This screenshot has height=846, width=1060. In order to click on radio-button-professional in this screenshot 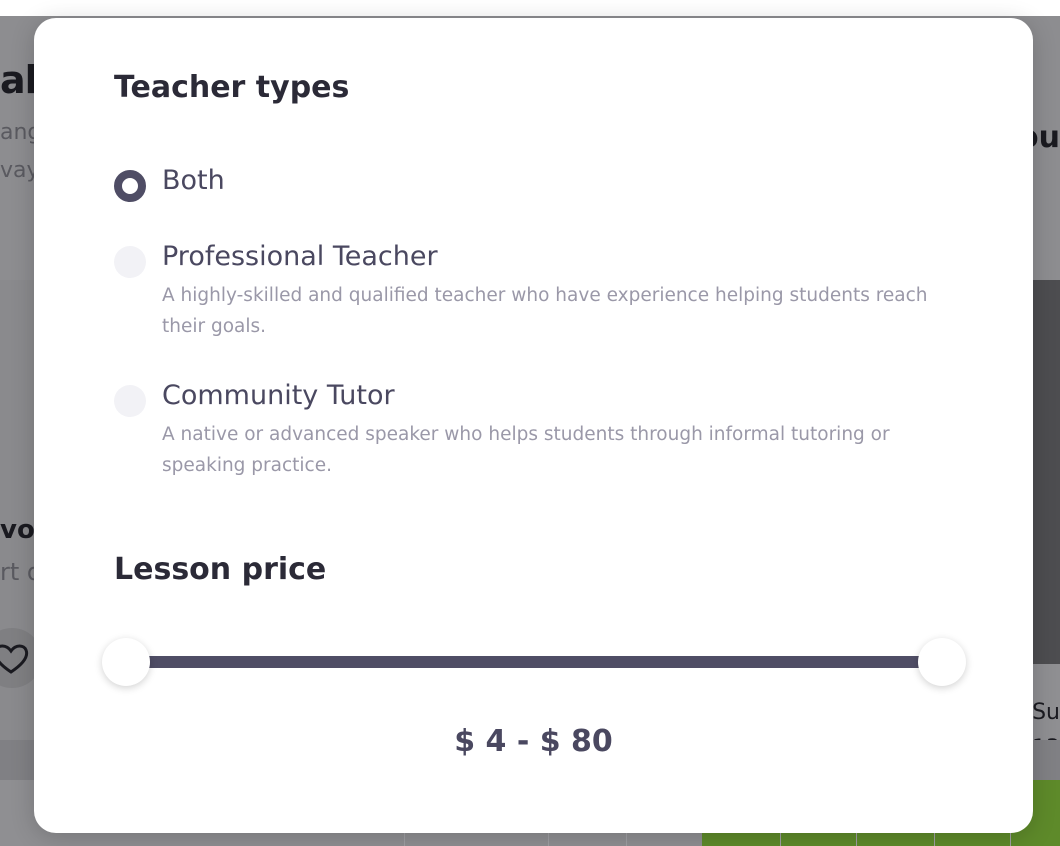, I will do `click(130, 262)`.